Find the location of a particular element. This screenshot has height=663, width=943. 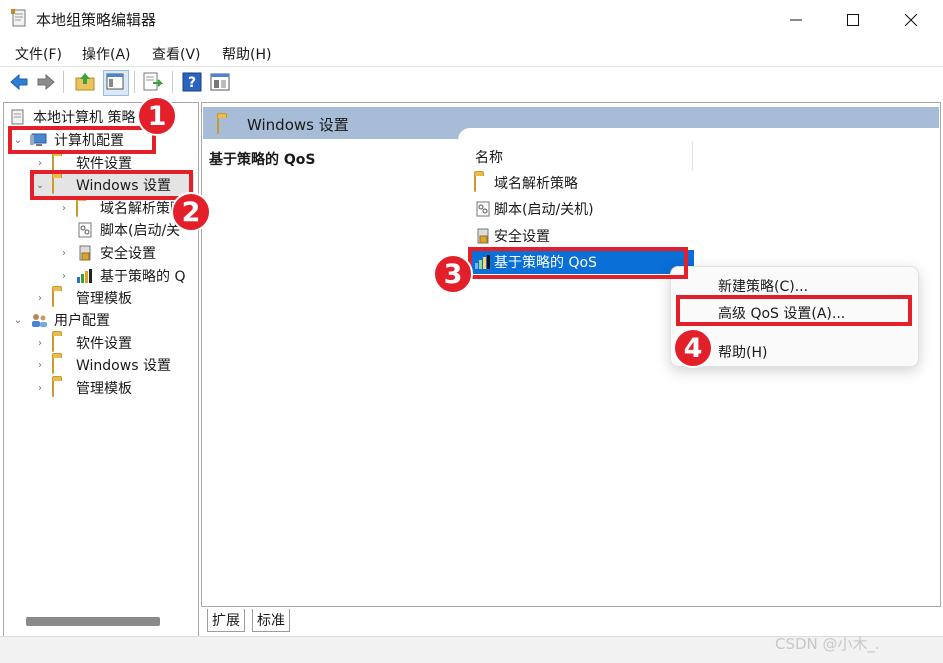

minimize-button is located at coordinates (796, 20).